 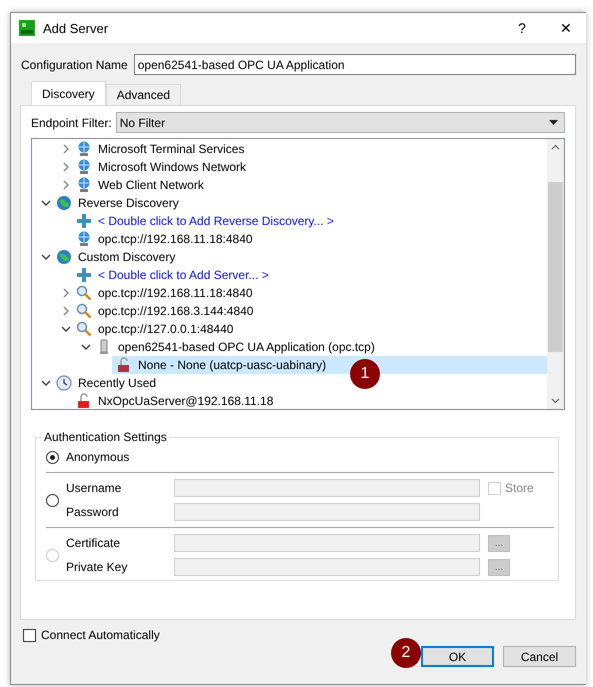 What do you see at coordinates (553, 122) in the screenshot?
I see `dropdown-arrow-icon` at bounding box center [553, 122].